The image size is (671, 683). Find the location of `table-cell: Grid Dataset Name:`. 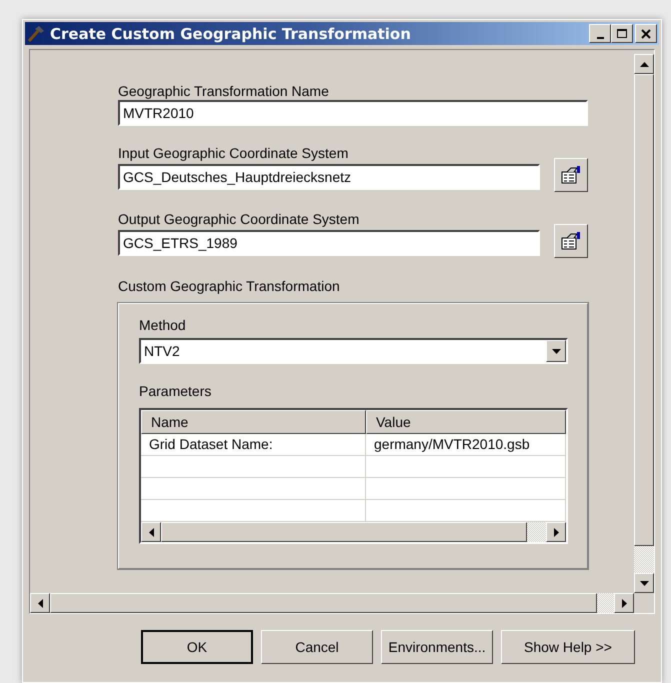

table-cell: Grid Dataset Name: is located at coordinates (253, 445).